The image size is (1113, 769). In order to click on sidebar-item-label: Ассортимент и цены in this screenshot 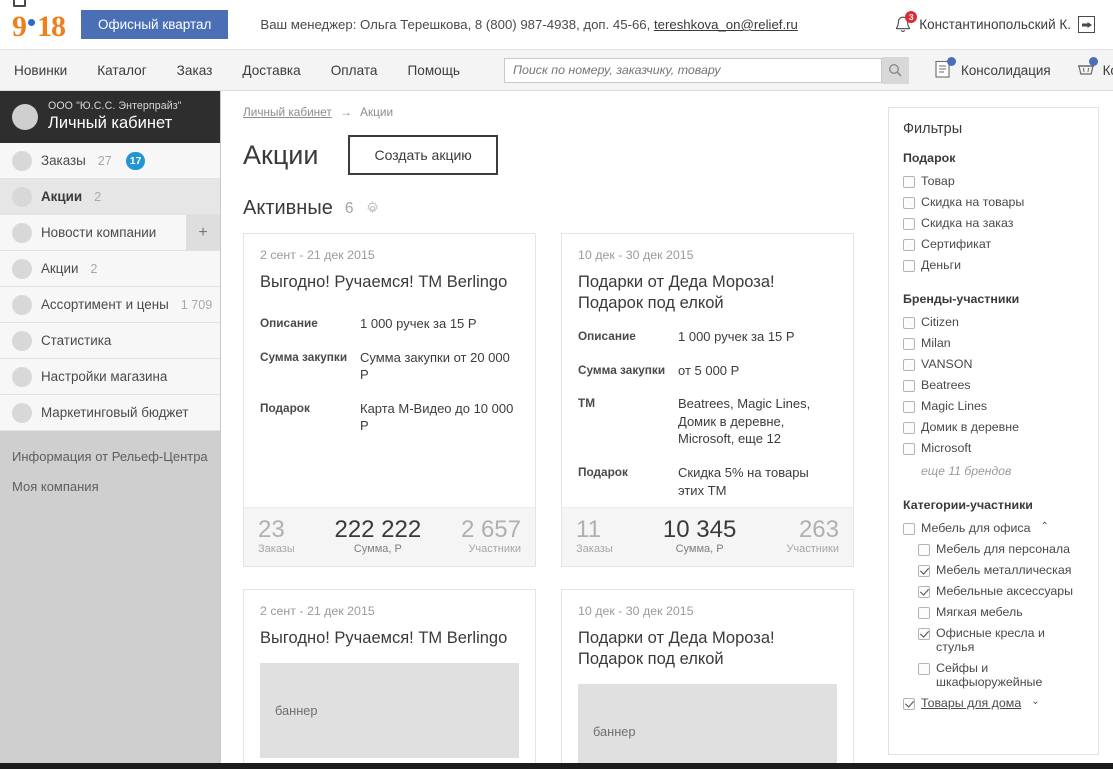, I will do `click(105, 304)`.